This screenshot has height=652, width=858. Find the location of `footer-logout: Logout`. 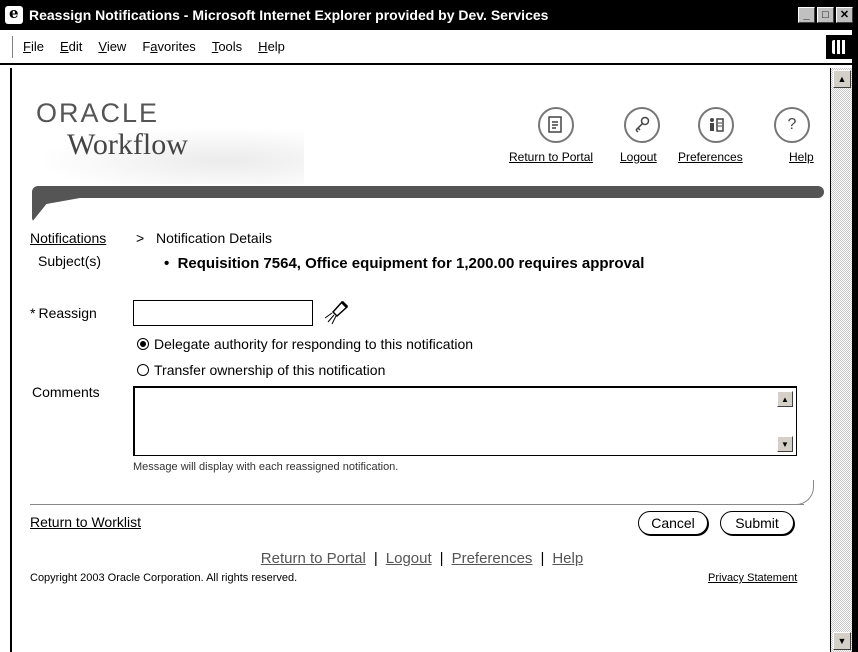

footer-logout: Logout is located at coordinates (409, 558).